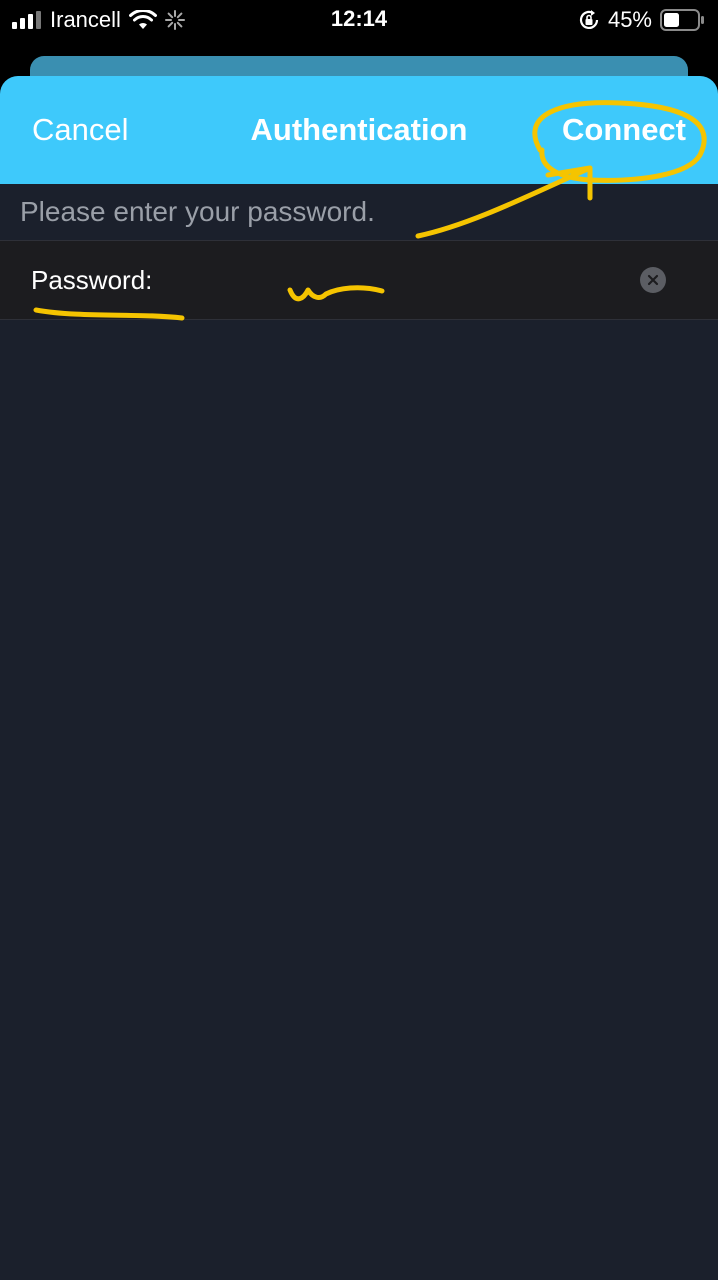 The image size is (718, 1280). Describe the element at coordinates (629, 19) in the screenshot. I see `battery-percent: 45%` at that location.